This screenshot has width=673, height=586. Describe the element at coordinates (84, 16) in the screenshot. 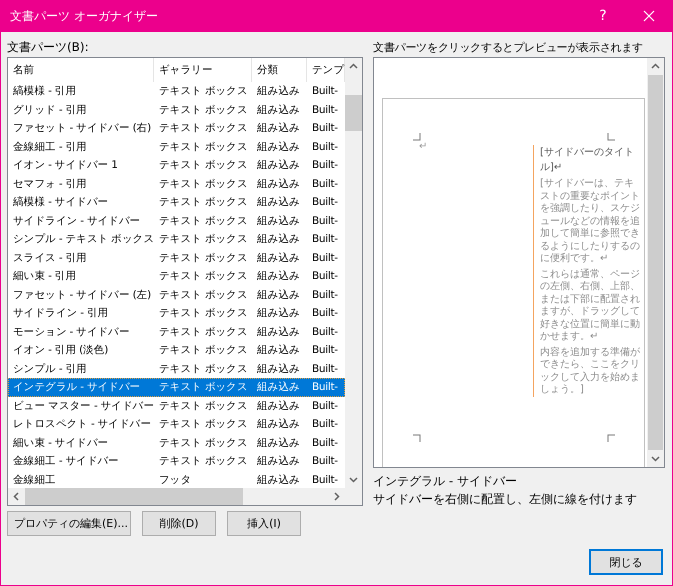

I see `window-title: 文書パーツ オーガナイザー` at that location.